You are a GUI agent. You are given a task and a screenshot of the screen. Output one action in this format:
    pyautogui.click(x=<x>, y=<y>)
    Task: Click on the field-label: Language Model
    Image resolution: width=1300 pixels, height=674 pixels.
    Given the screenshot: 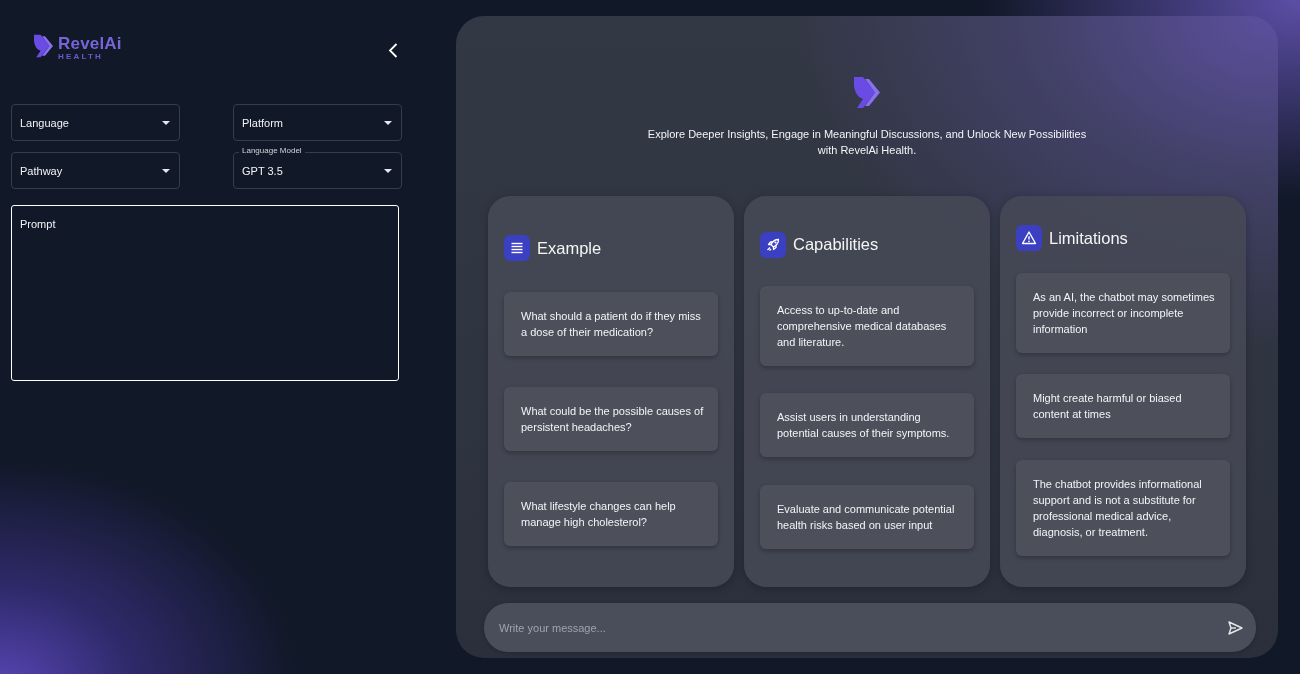 What is the action you would take?
    pyautogui.click(x=272, y=151)
    